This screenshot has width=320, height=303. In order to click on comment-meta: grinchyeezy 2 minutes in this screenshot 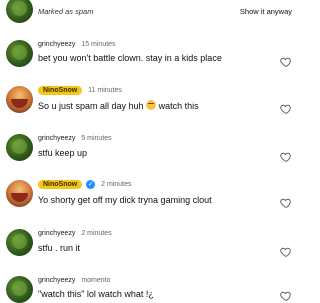, I will do `click(75, 233)`.